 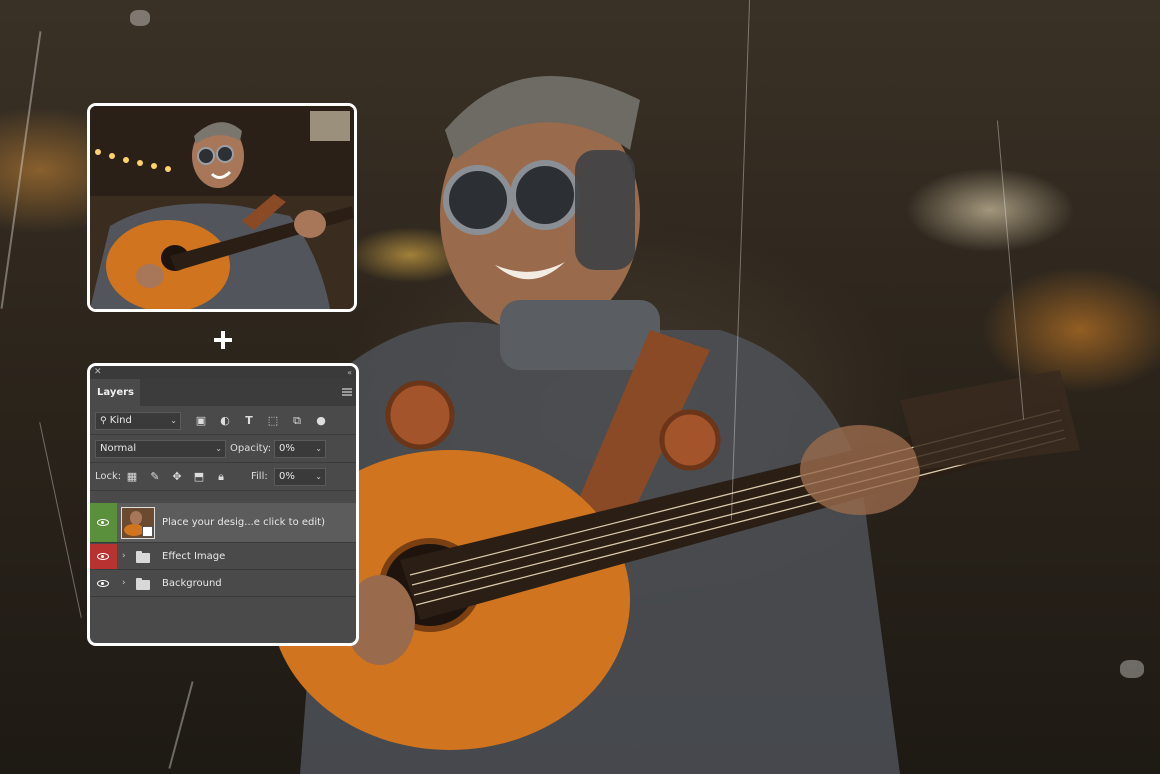 I want to click on layer-name: Background, so click(x=192, y=583).